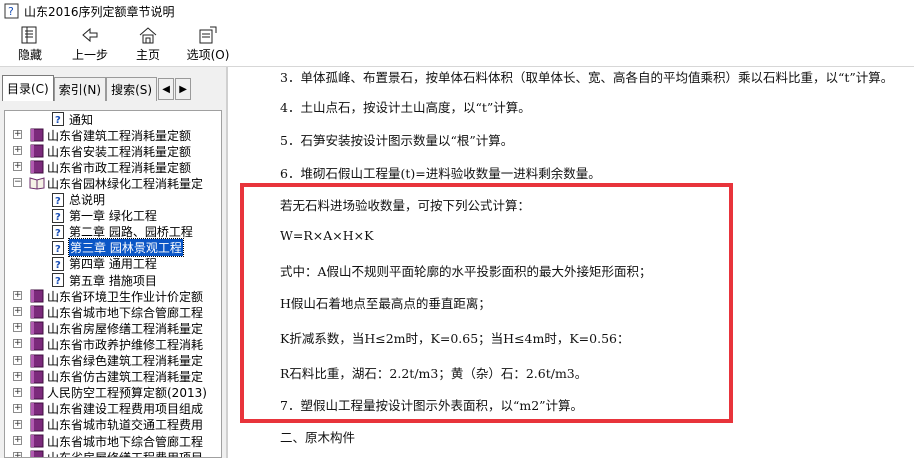 This screenshot has height=458, width=914. I want to click on tree-label: 山东省房屋修缮工程消耗量定, so click(125, 328).